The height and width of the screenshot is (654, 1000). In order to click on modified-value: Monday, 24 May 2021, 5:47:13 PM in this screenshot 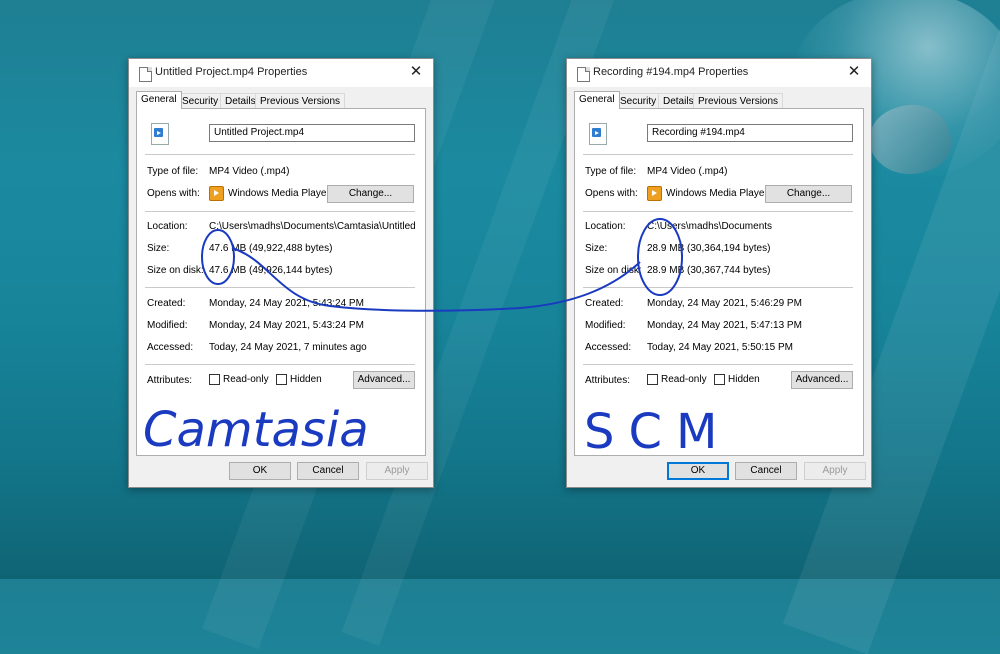, I will do `click(724, 325)`.